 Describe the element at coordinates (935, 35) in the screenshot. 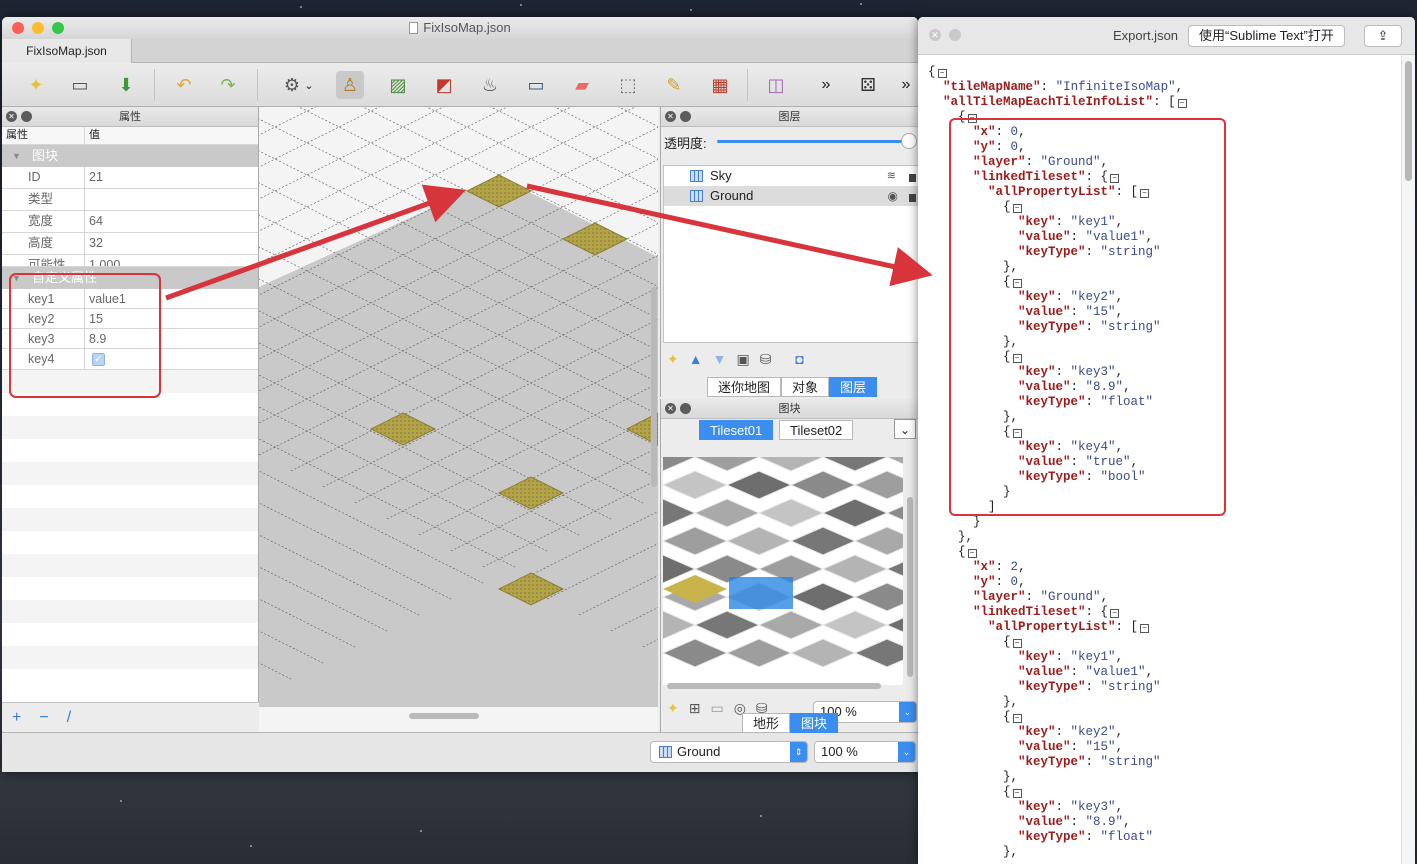

I see `close-icon: ✕` at that location.